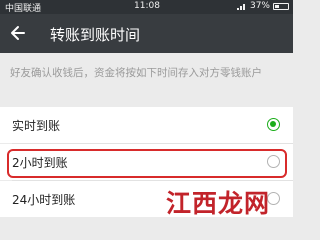  What do you see at coordinates (146, 33) in the screenshot?
I see `title-bar: 转账到账时间` at bounding box center [146, 33].